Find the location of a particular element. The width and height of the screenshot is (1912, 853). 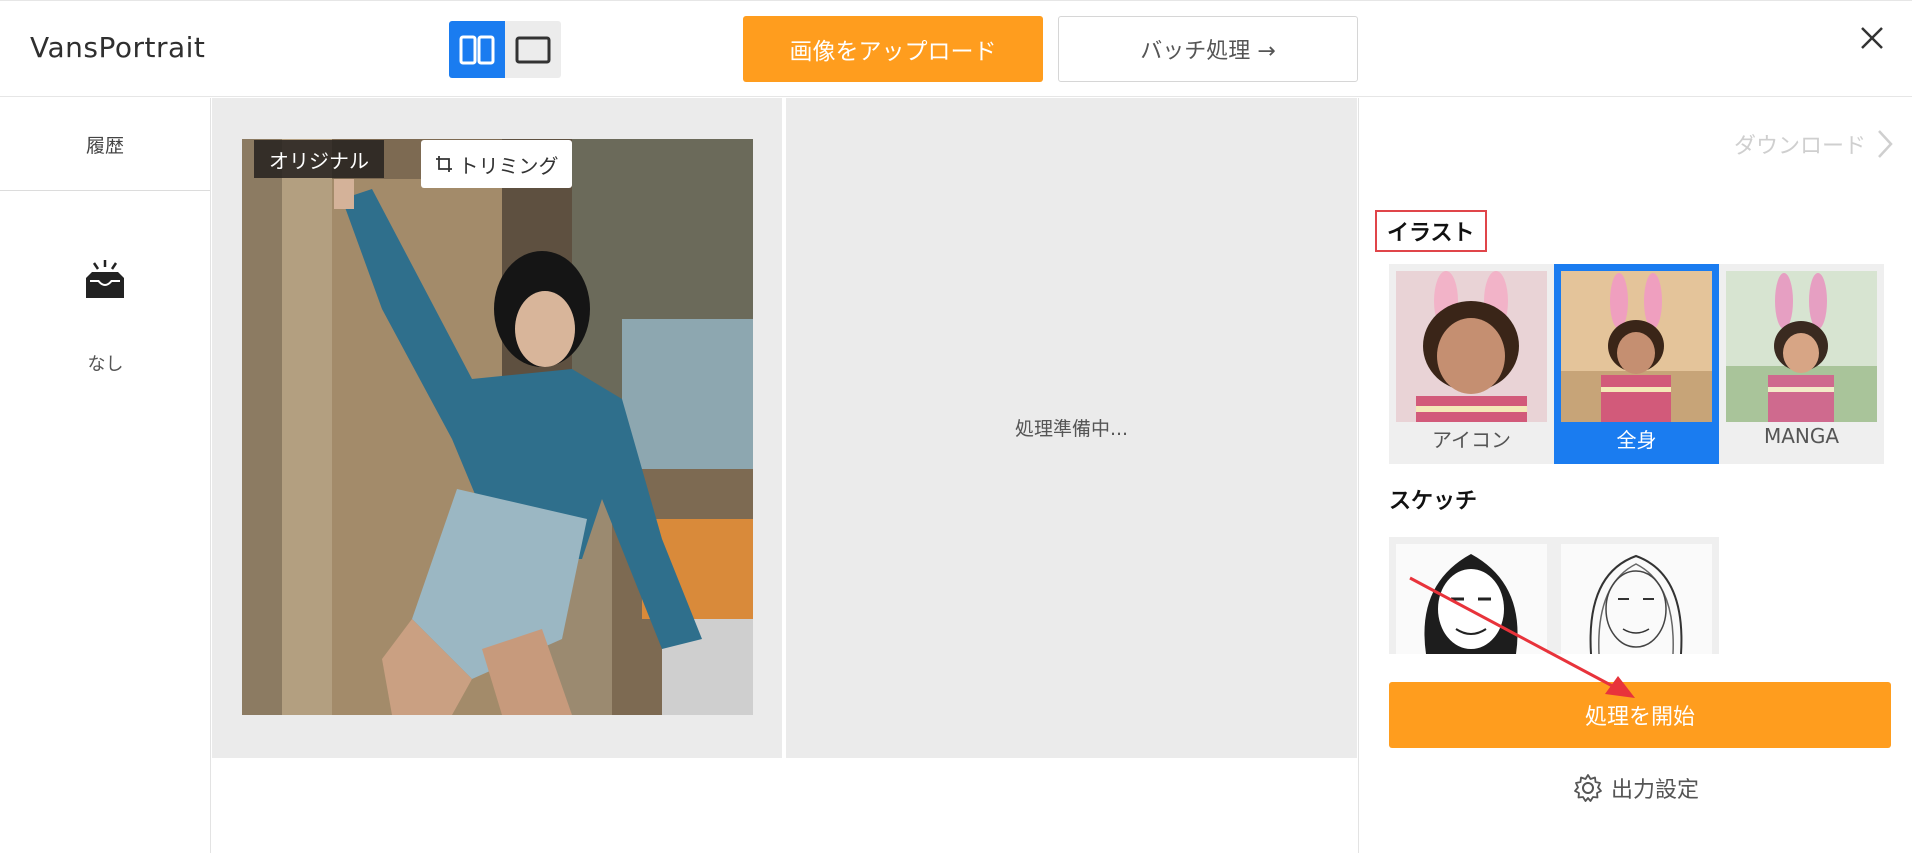

illust-section-title: イラスト is located at coordinates (1431, 231).